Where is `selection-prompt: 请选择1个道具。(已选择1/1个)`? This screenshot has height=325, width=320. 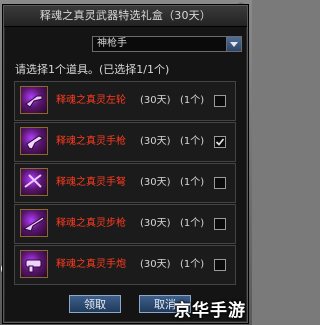 selection-prompt: 请选择1个道具。(已选择1/1个) is located at coordinates (92, 69).